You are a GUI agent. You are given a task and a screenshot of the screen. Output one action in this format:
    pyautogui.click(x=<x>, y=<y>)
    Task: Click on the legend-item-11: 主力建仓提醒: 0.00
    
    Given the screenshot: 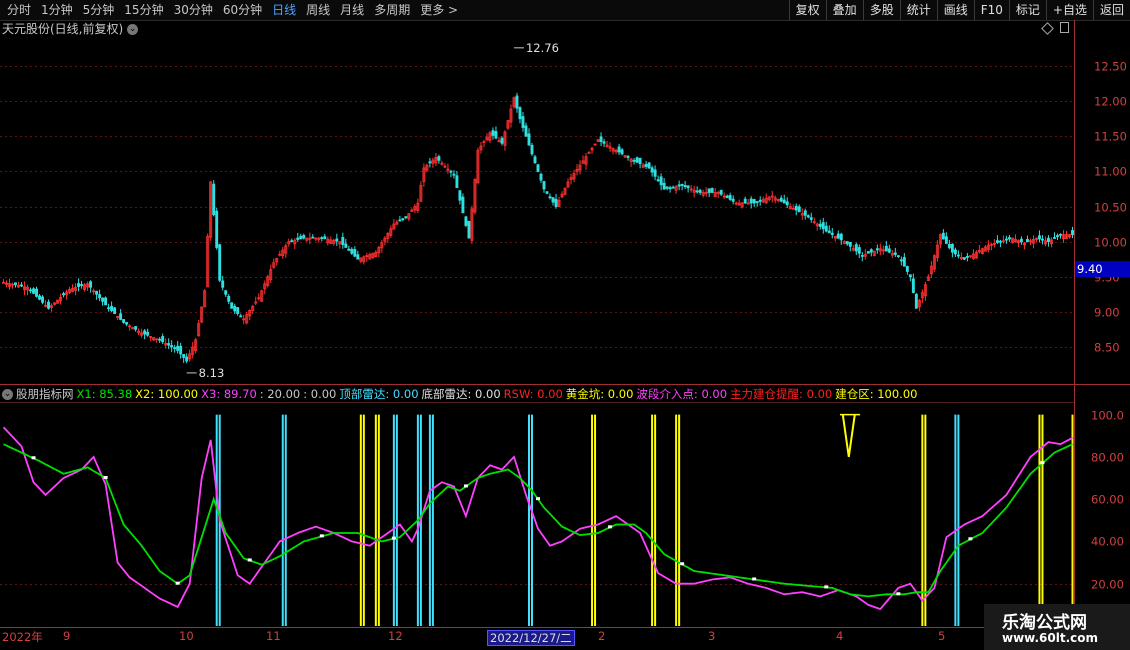 What is the action you would take?
    pyautogui.click(x=781, y=394)
    